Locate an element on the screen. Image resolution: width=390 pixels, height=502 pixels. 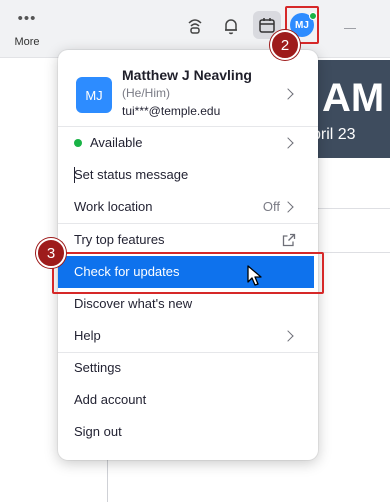
more-button: ••• More is located at coordinates (27, 31).